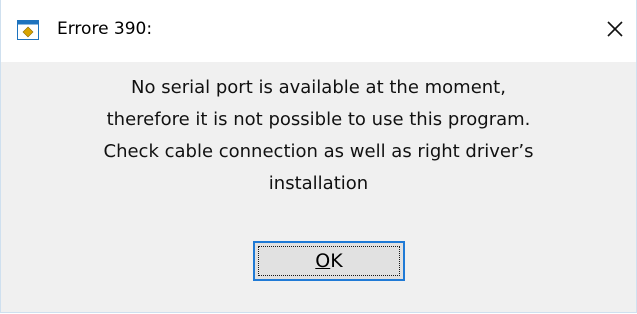  Describe the element at coordinates (318, 183) in the screenshot. I see `message-line: installation` at that location.